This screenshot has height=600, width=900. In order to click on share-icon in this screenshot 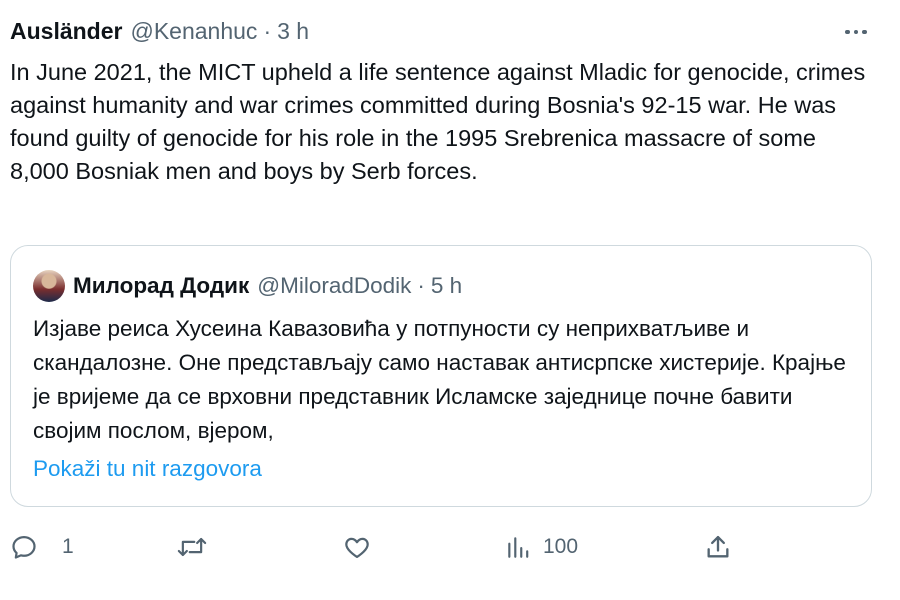, I will do `click(718, 546)`.